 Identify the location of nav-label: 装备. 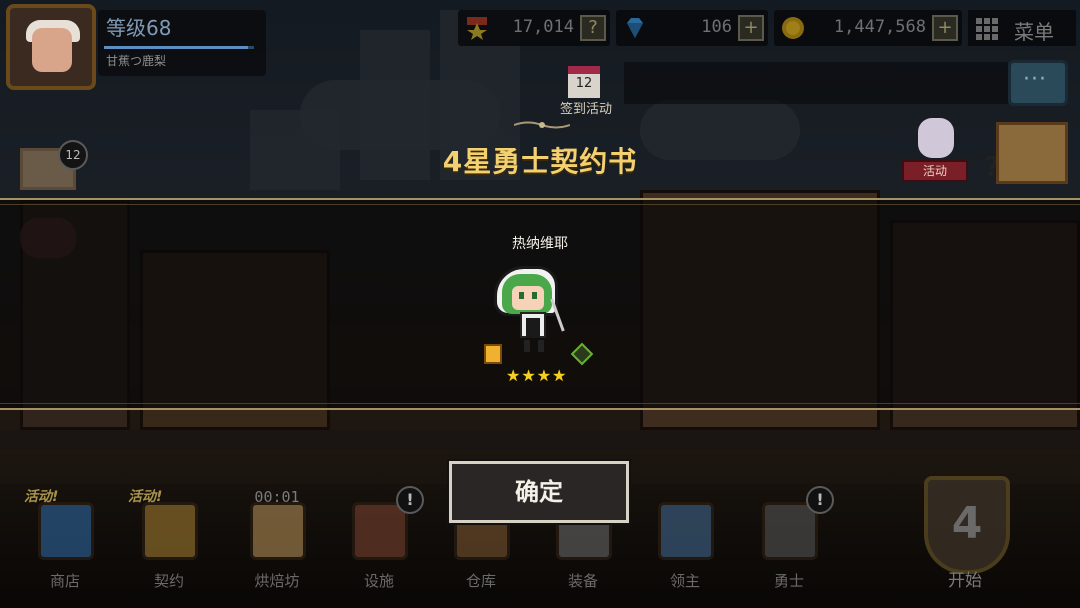
(582, 581).